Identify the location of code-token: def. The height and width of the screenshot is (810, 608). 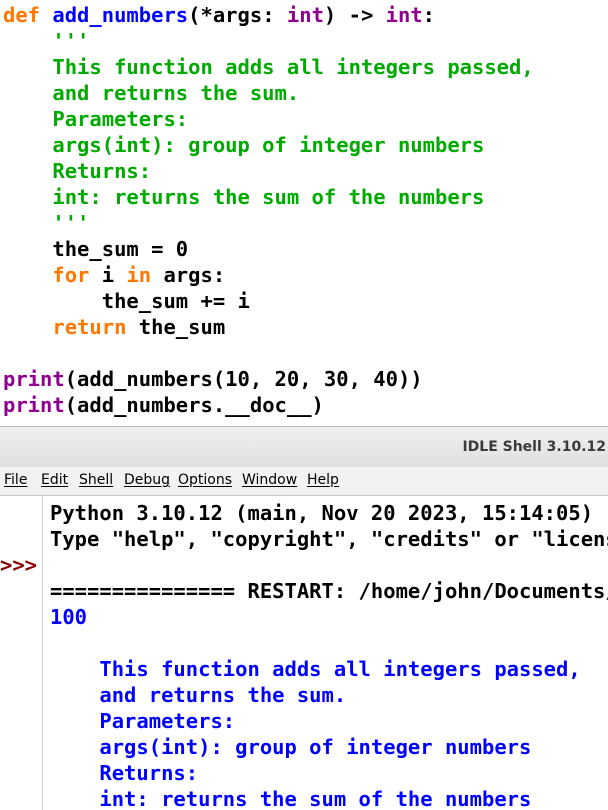
(22, 15).